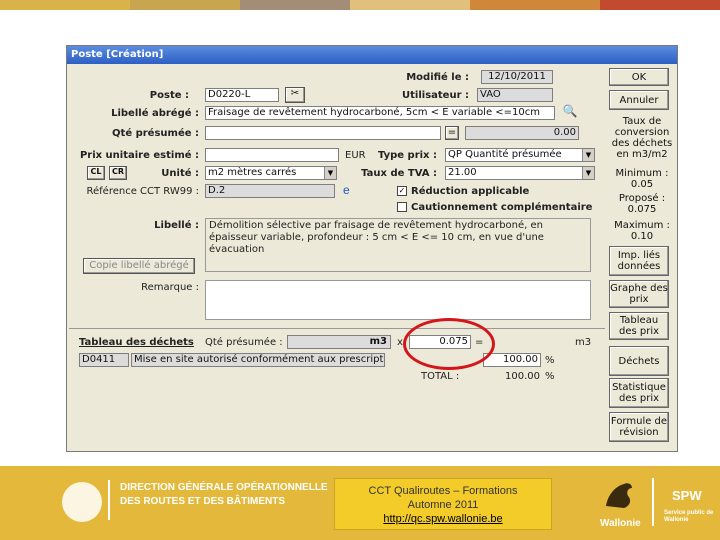  Describe the element at coordinates (689, 516) in the screenshot. I see `spw-sub: Service public de Wallonie` at that location.